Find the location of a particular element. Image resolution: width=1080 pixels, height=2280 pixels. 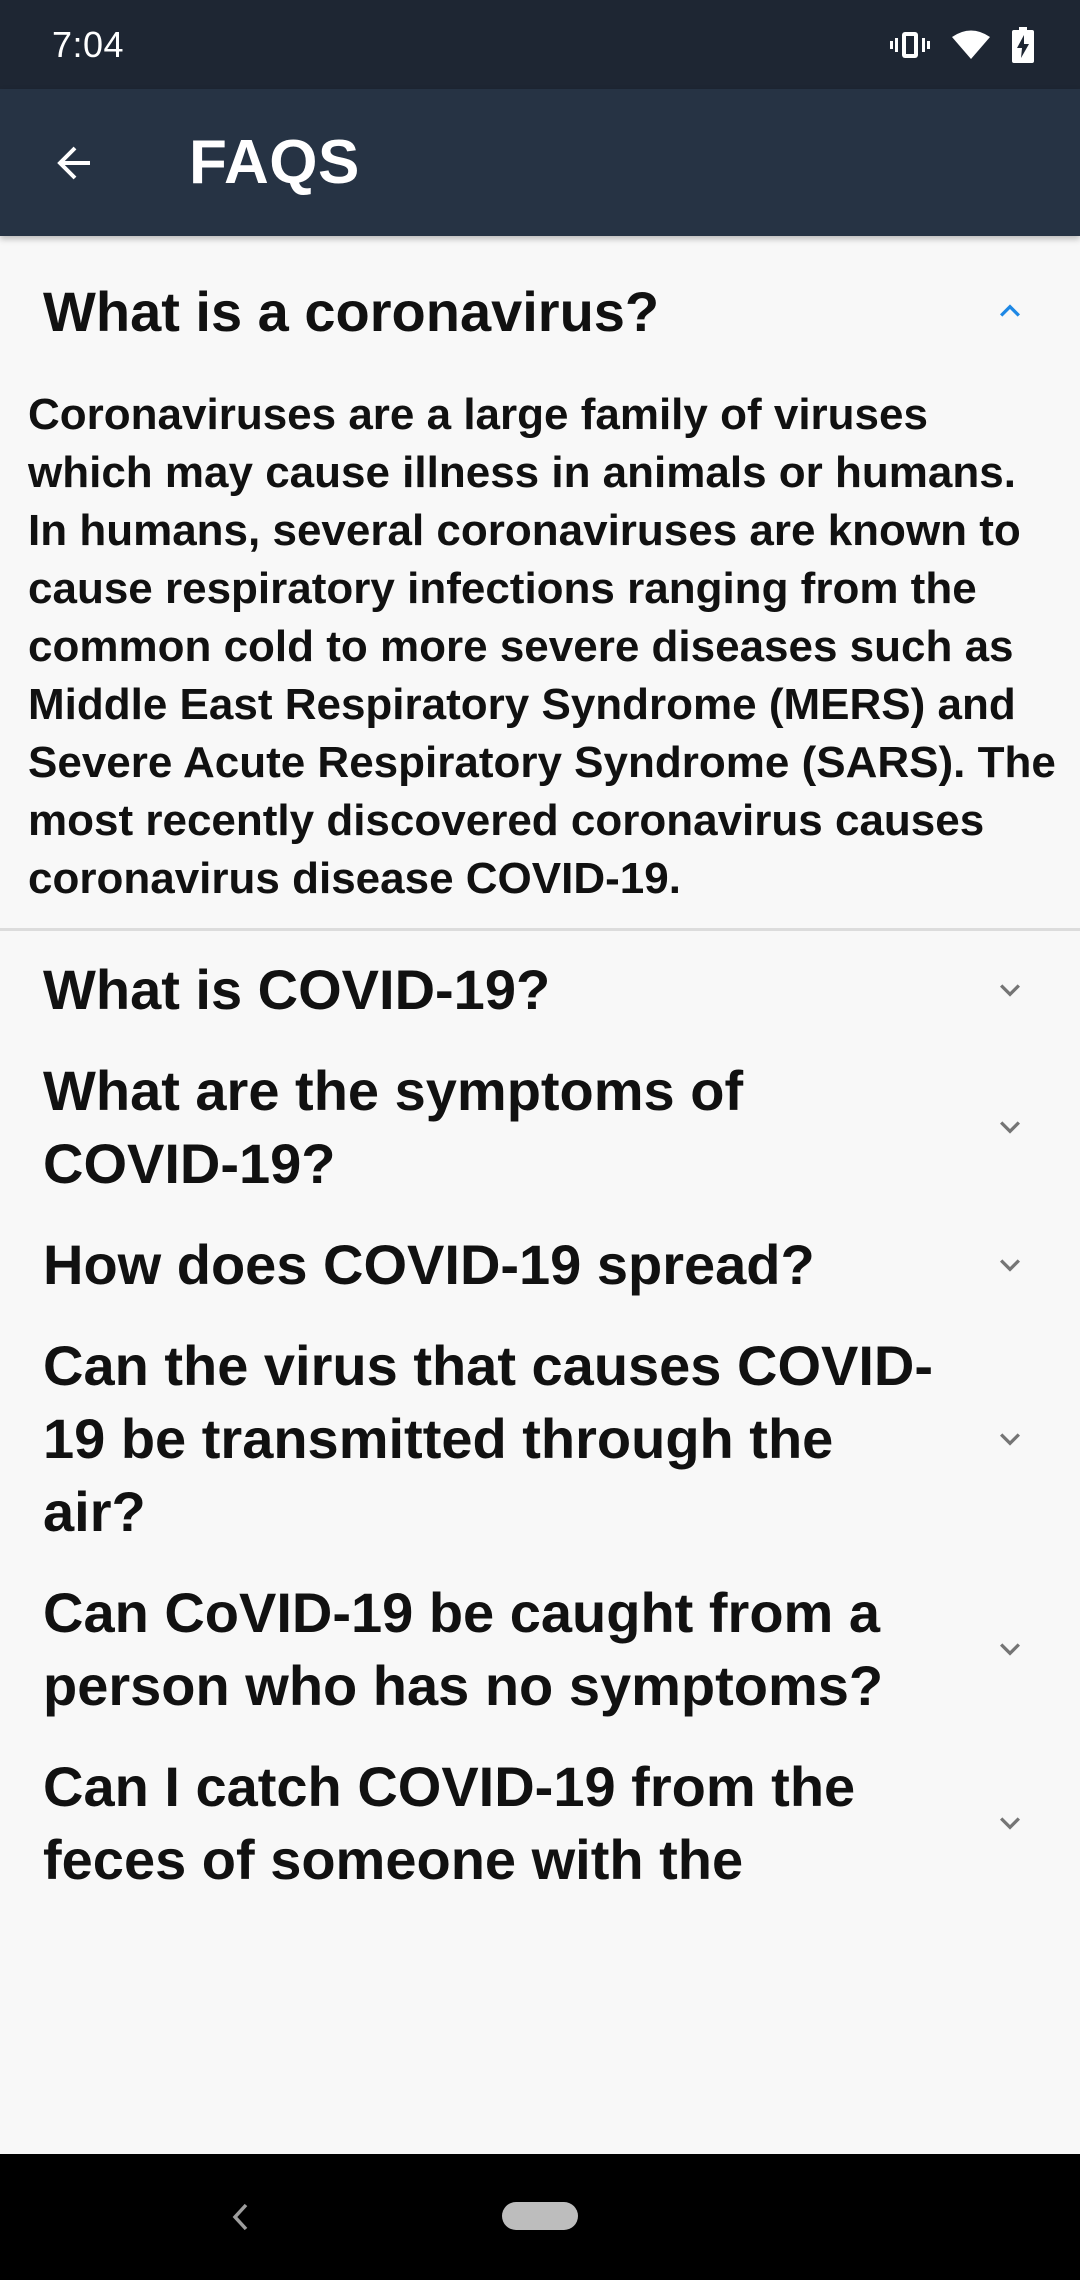

faq-item: What is COVID-19? is located at coordinates (540, 989).